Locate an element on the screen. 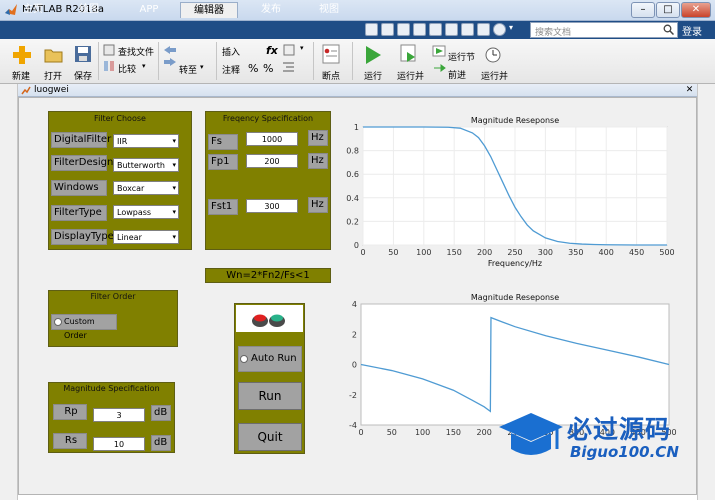 This screenshot has width=715, height=500. fst1-input: 300 is located at coordinates (272, 206).